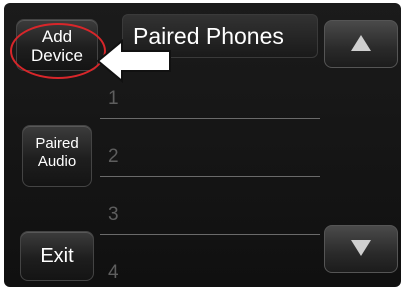 This screenshot has height=292, width=405. What do you see at coordinates (57, 143) in the screenshot?
I see `paired-audio-label-line1: Paired` at bounding box center [57, 143].